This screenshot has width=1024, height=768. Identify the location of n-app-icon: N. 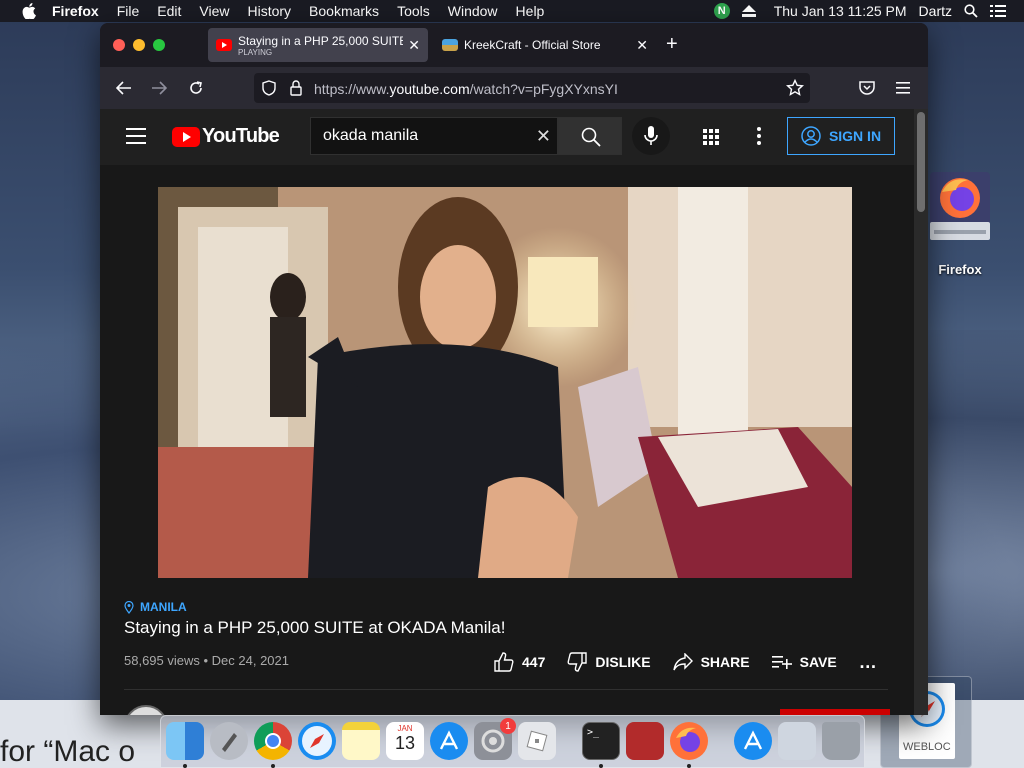
(721, 11).